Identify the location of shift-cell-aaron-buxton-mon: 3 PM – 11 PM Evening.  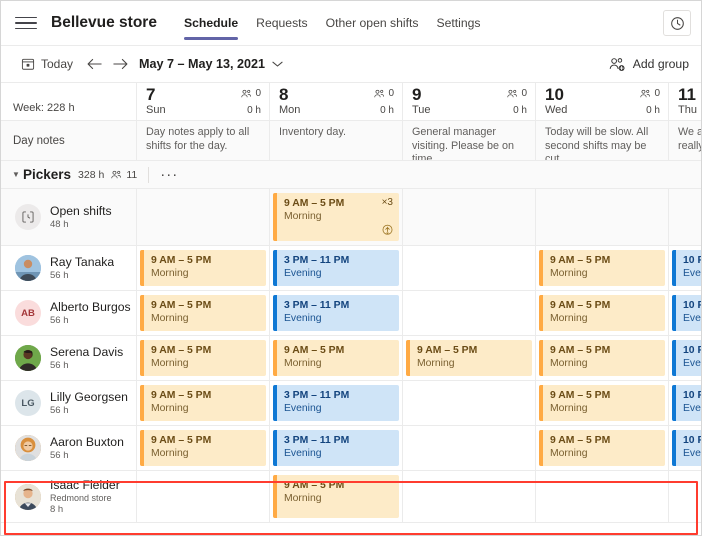
(336, 448).